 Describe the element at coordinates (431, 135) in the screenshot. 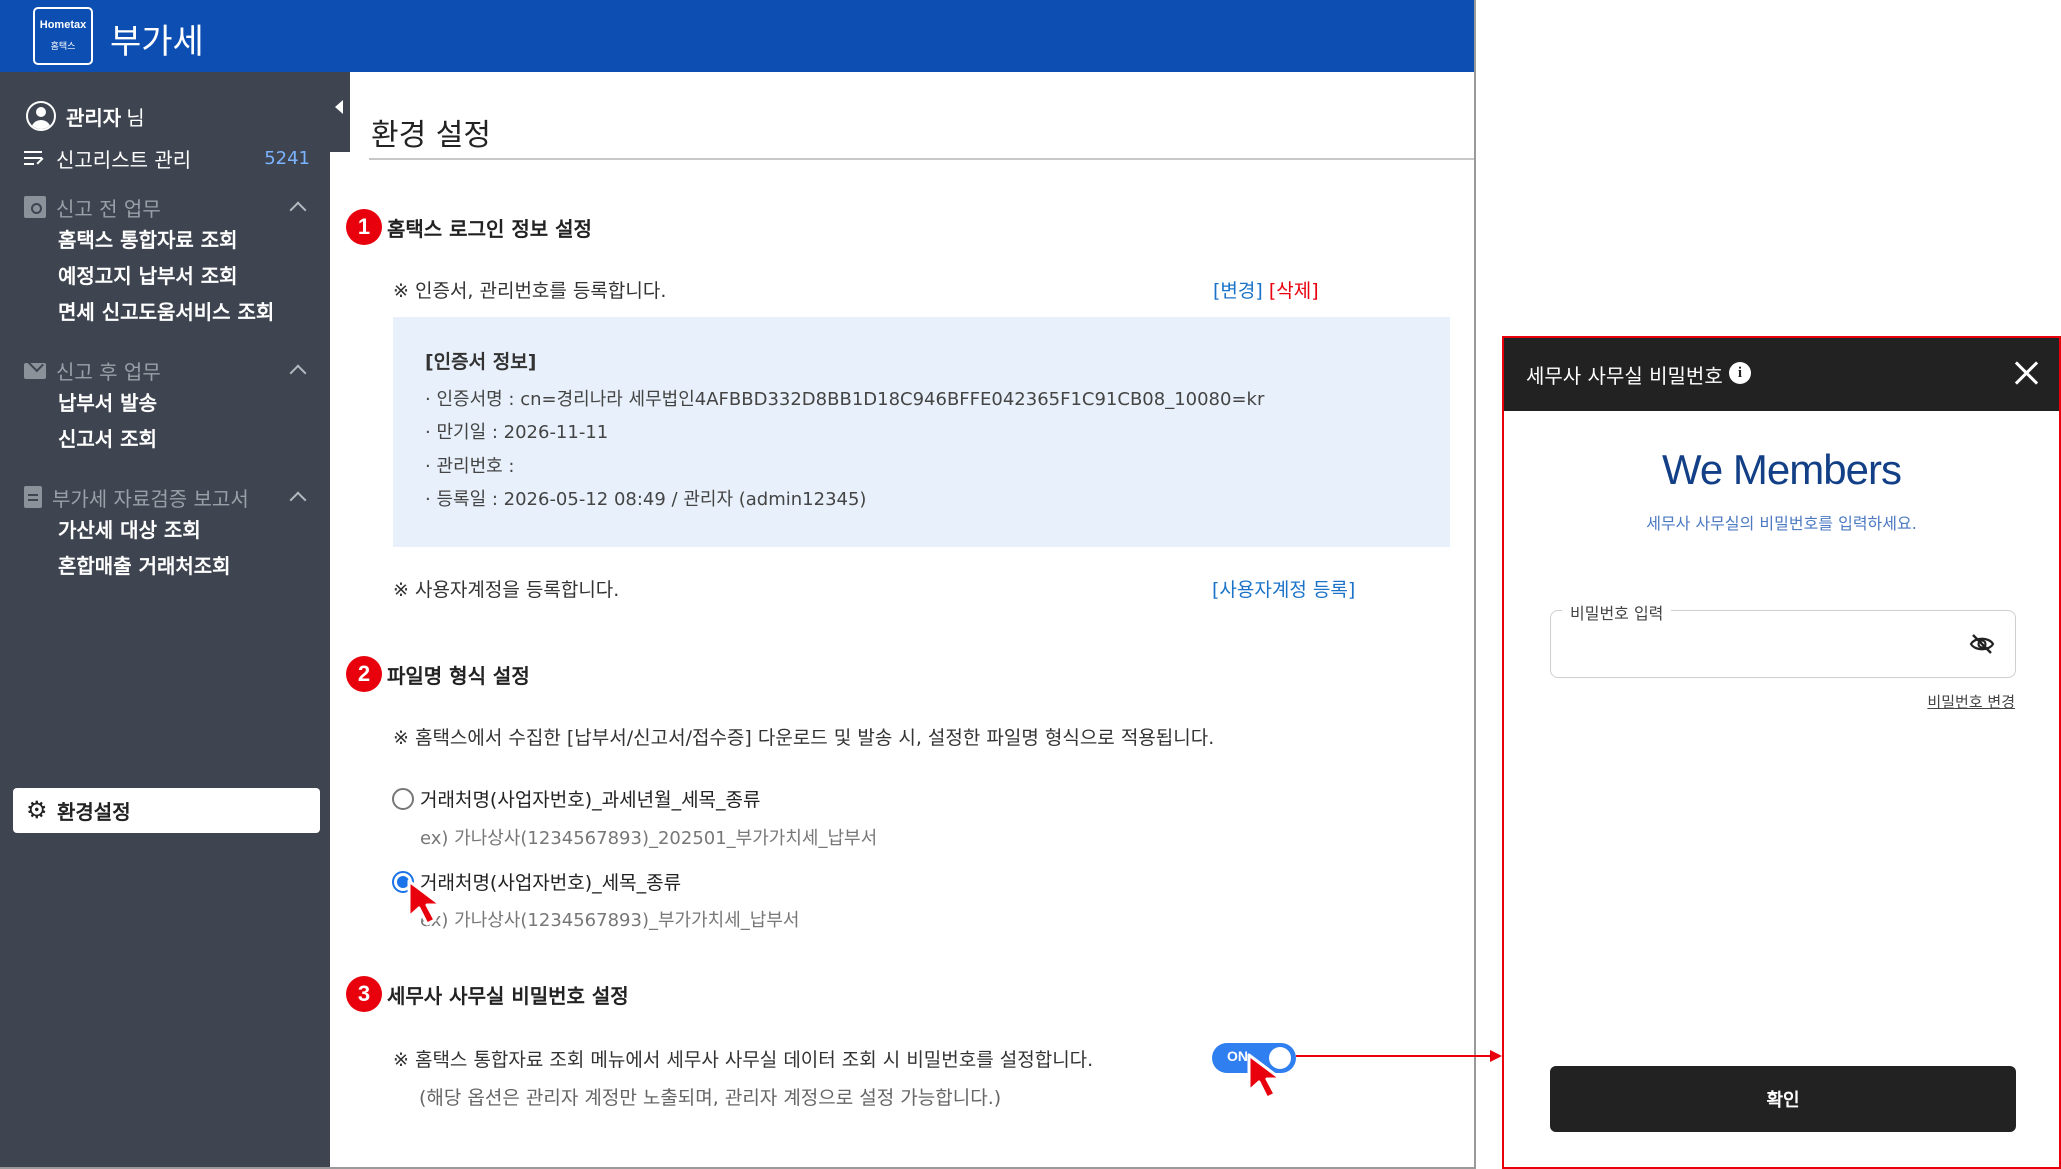

I see `page-title: 환경 설정` at that location.